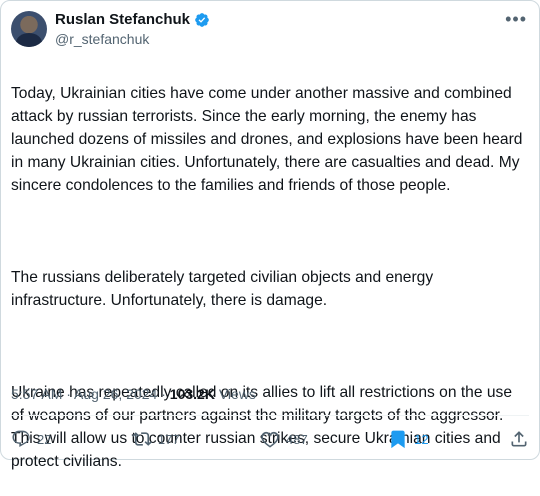 The height and width of the screenshot is (496, 540). I want to click on tweet-meta: 5:57 AM · Aug 26, 2024 · 103.2K Views, so click(133, 394).